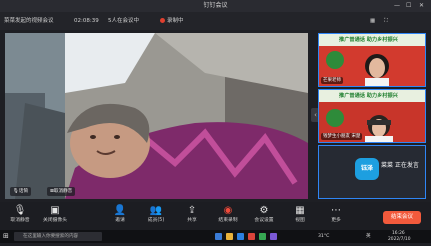  I want to click on mic-icon: 🎙, so click(20, 210).